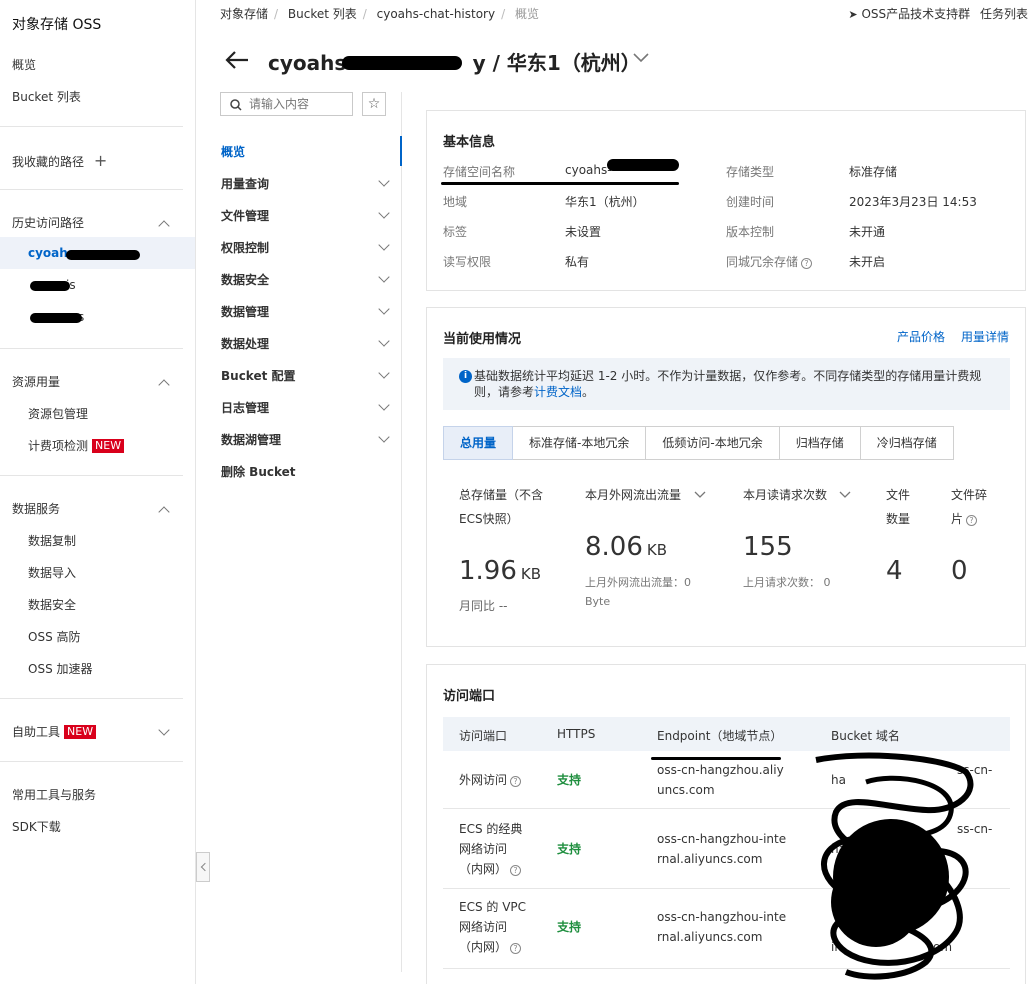 This screenshot has width=1034, height=984. I want to click on port-name: ECS 的经典网络访问（内网）?, so click(494, 849).